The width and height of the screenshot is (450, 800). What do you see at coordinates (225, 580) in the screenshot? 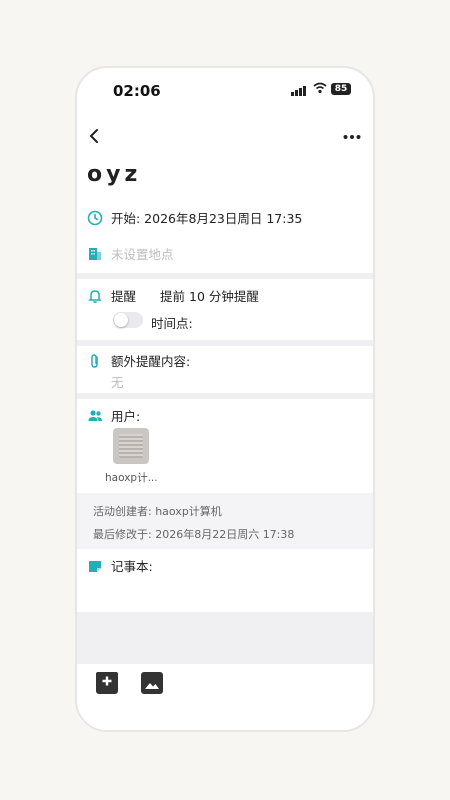
I see `notebook-section: 记事本:` at bounding box center [225, 580].